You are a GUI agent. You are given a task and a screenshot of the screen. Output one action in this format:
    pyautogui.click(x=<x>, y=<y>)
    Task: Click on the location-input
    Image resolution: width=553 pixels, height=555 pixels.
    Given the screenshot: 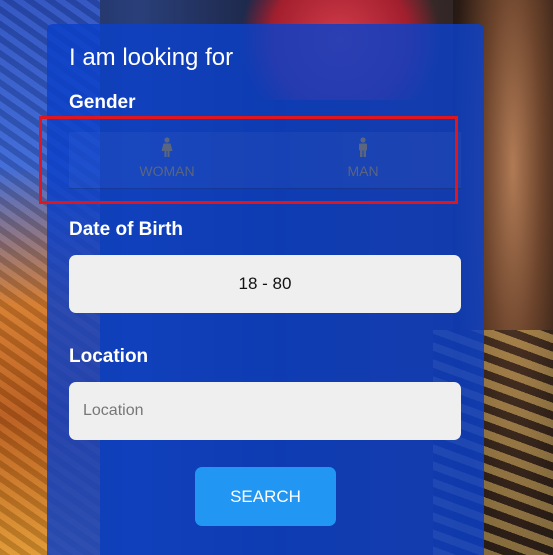 What is the action you would take?
    pyautogui.click(x=265, y=411)
    